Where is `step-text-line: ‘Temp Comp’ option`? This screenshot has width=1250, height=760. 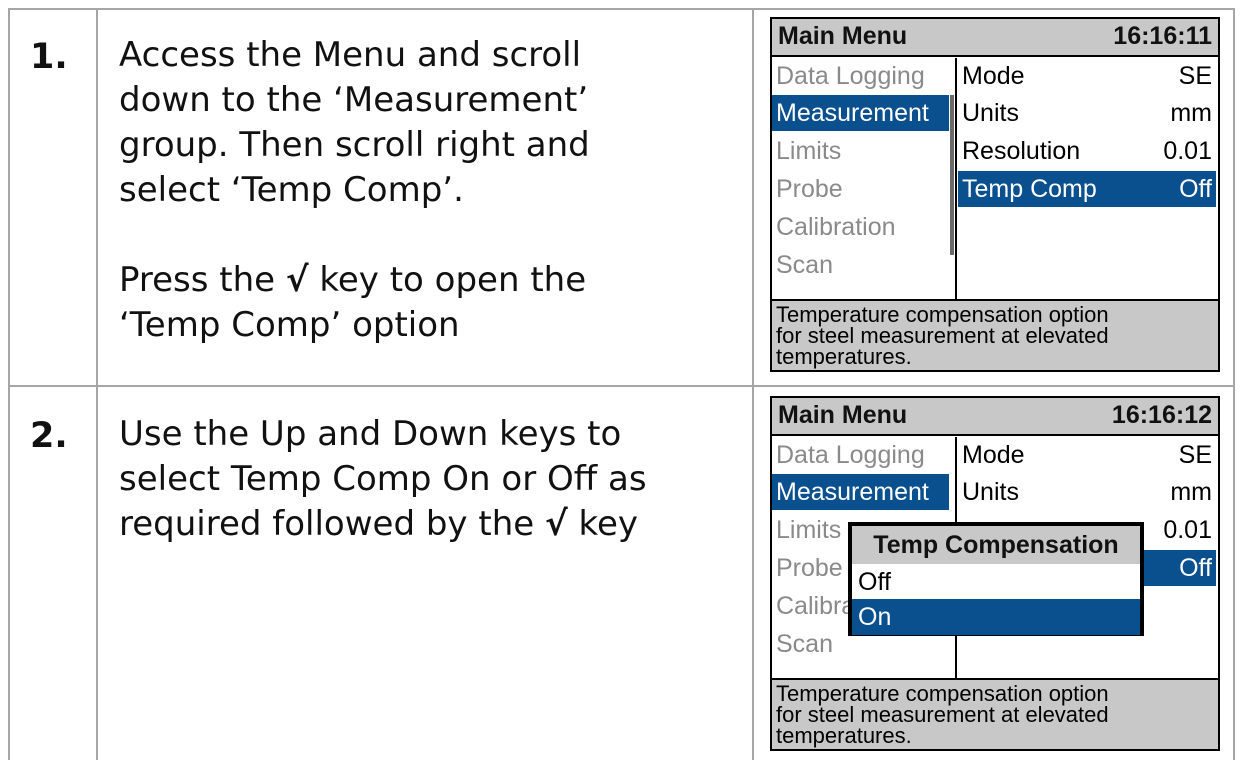
step-text-line: ‘Temp Comp’ option is located at coordinates (289, 325).